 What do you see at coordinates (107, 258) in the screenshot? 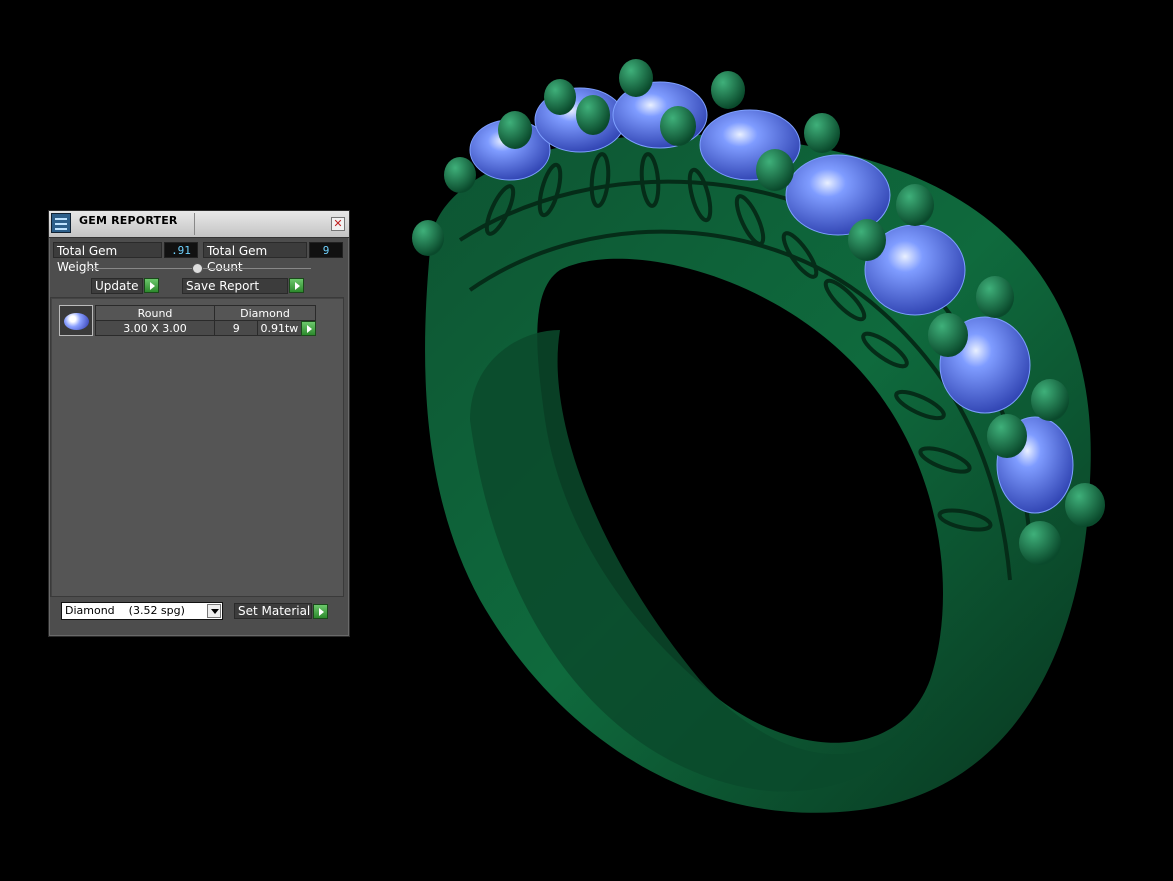
I see `total-gem-weight-label: Total Gem Weight` at bounding box center [107, 258].